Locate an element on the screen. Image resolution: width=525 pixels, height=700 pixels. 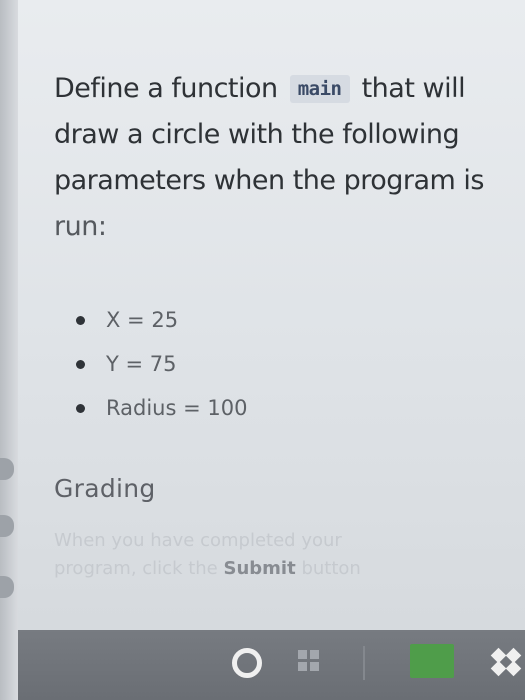
parameter-item: Radius = 100 is located at coordinates (290, 408).